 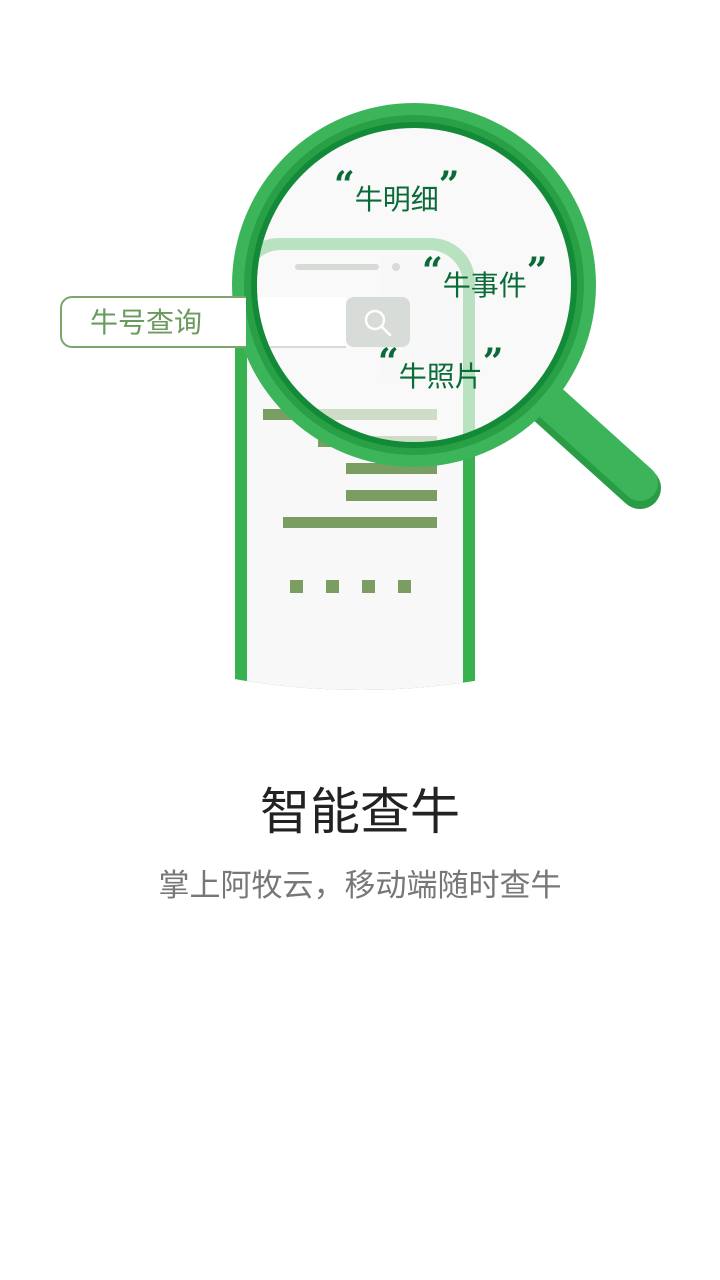 What do you see at coordinates (441, 367) in the screenshot?
I see `label-cow-photos: “牛照片”` at bounding box center [441, 367].